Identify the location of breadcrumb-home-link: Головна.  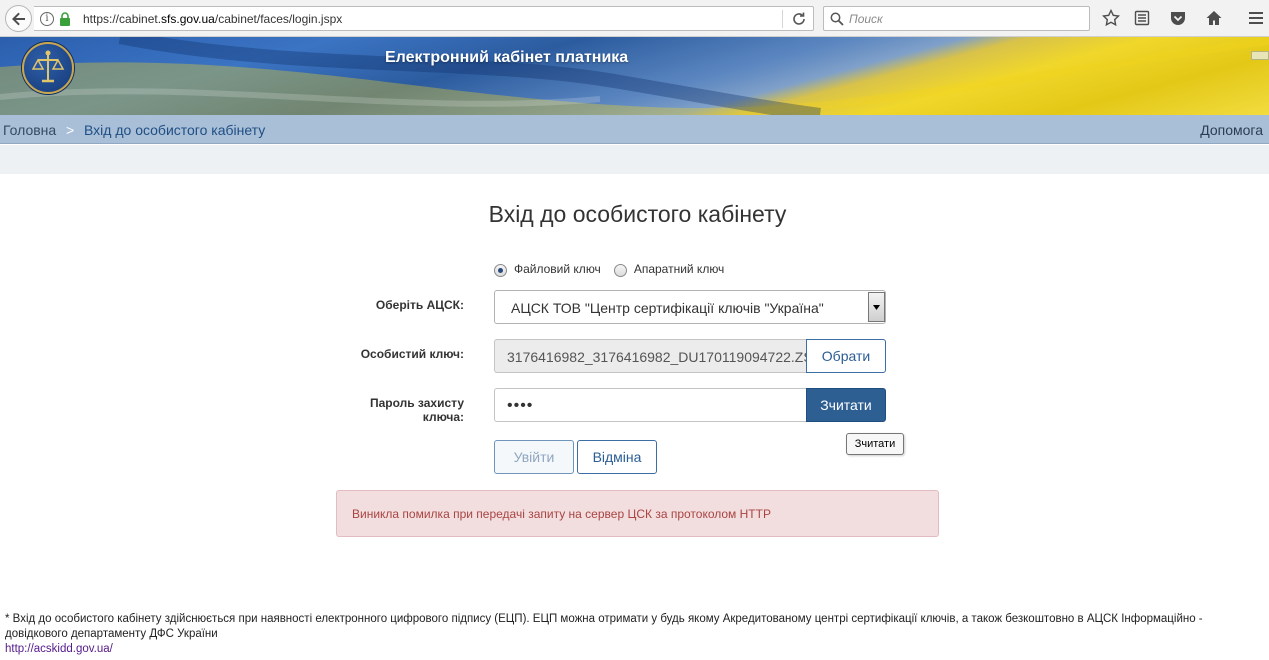
(29, 130).